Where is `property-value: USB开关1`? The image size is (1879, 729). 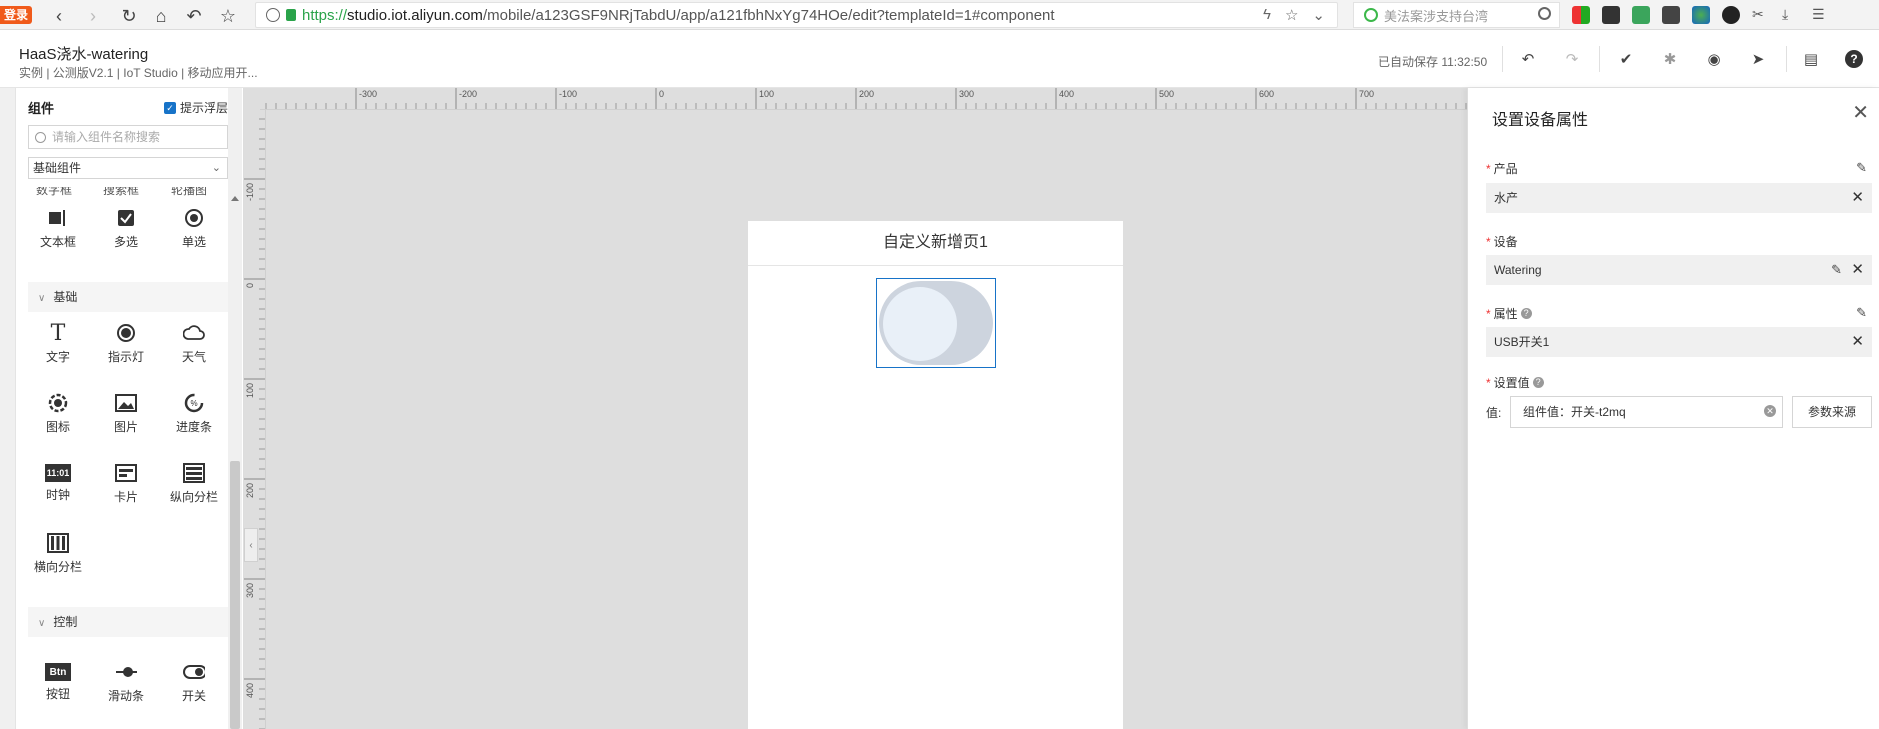 property-value: USB开关1 is located at coordinates (1522, 342).